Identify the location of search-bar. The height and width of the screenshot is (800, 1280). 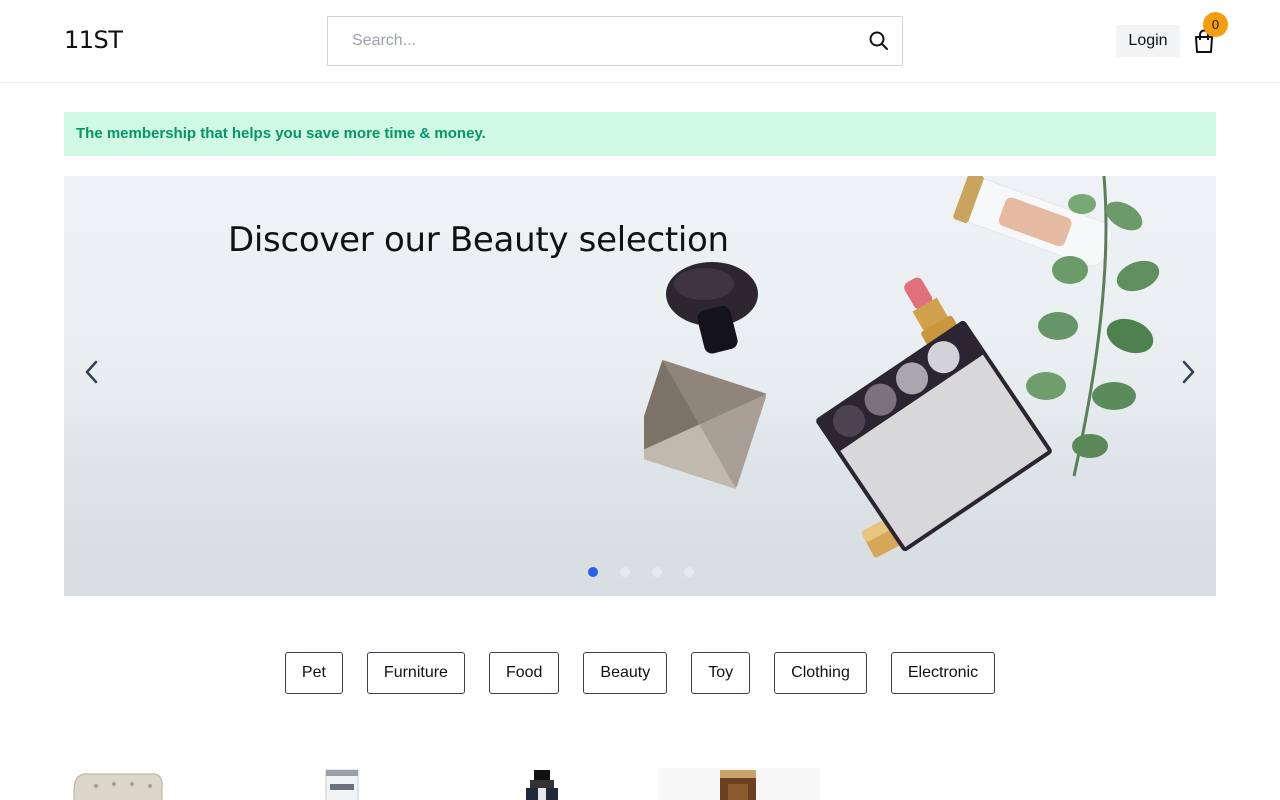
(615, 41).